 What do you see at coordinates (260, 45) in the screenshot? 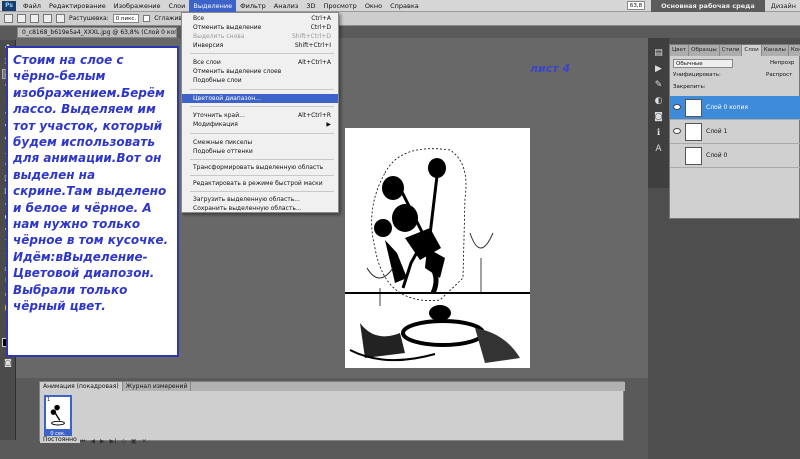
I see `menu-item-inverse: Инверсия Shift+Ctrl+I` at bounding box center [260, 45].